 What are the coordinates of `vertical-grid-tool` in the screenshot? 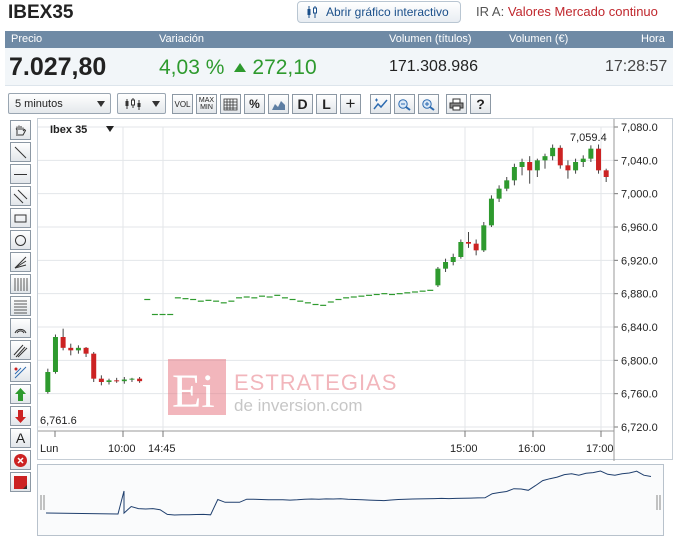 It's located at (20, 284).